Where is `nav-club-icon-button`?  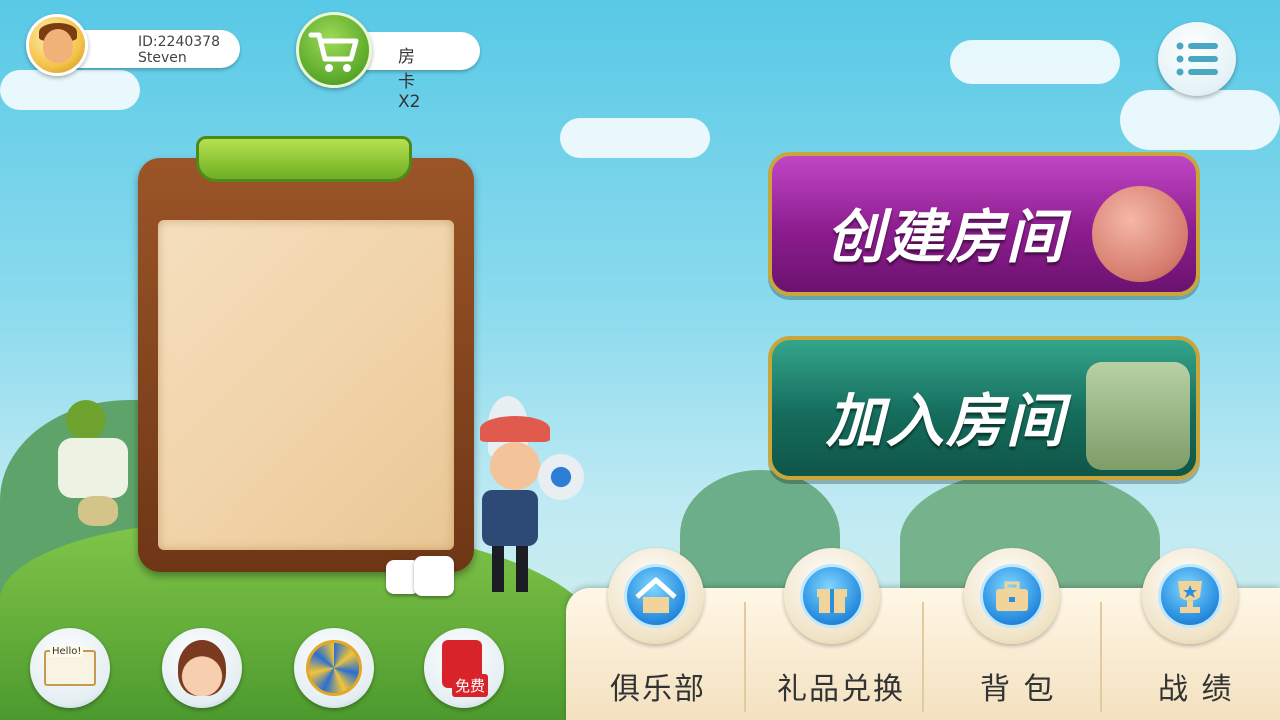
nav-club-icon-button is located at coordinates (656, 596).